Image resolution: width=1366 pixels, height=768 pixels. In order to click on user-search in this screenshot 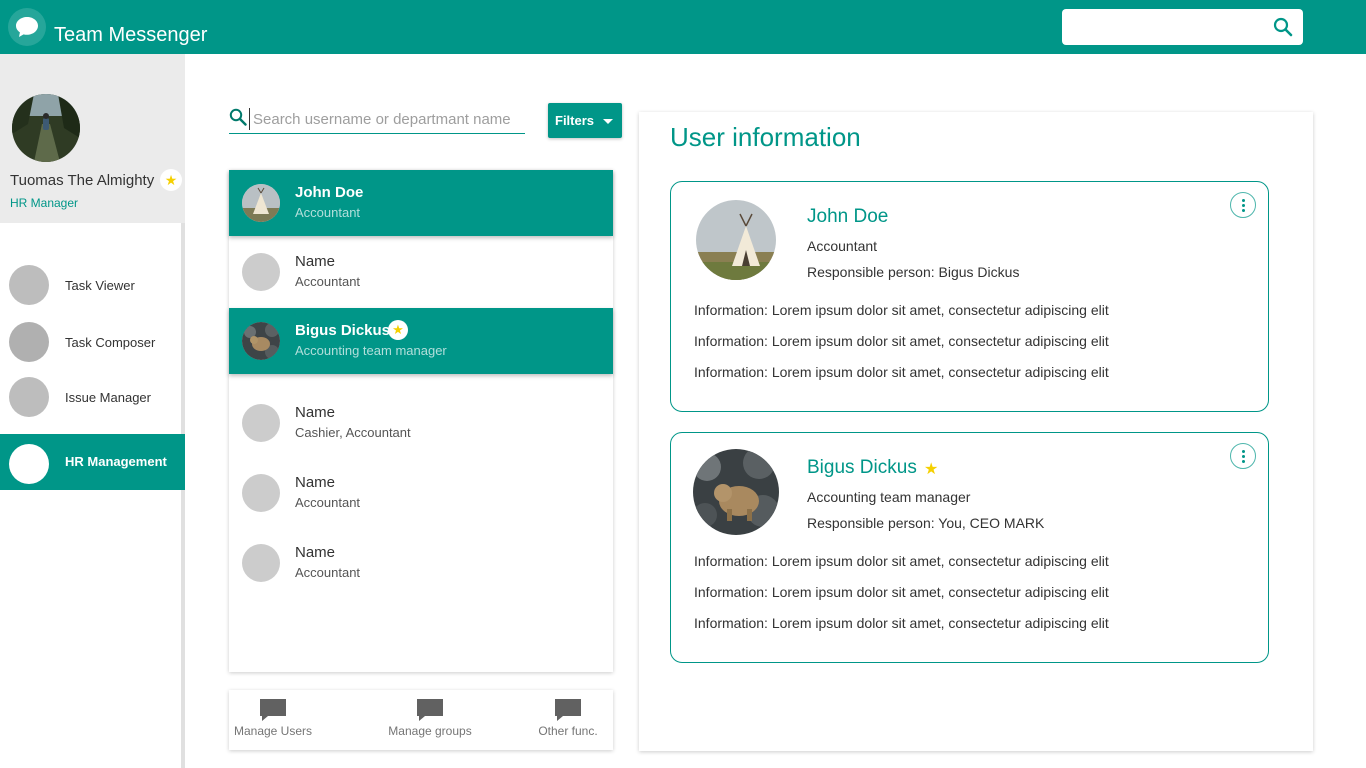, I will do `click(377, 121)`.